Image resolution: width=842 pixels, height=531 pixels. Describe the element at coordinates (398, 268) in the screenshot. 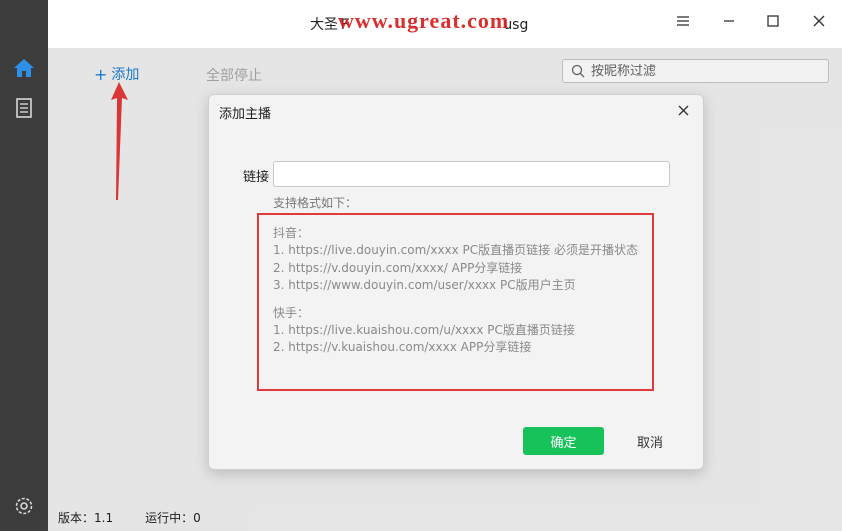

I see `douyin-format-2: 2. https://v.douyin.com/xxxx/ APP分享链接` at that location.